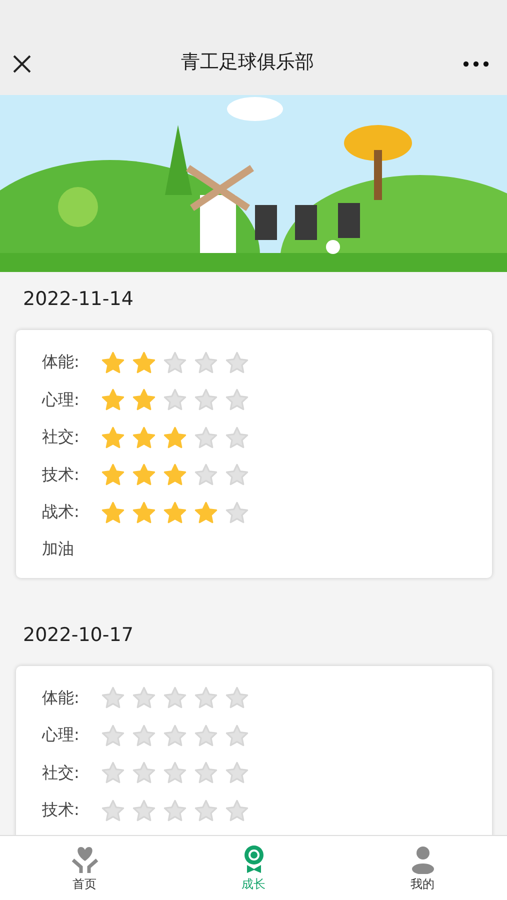 This screenshot has width=507, height=900. I want to click on more-icon, so click(476, 64).